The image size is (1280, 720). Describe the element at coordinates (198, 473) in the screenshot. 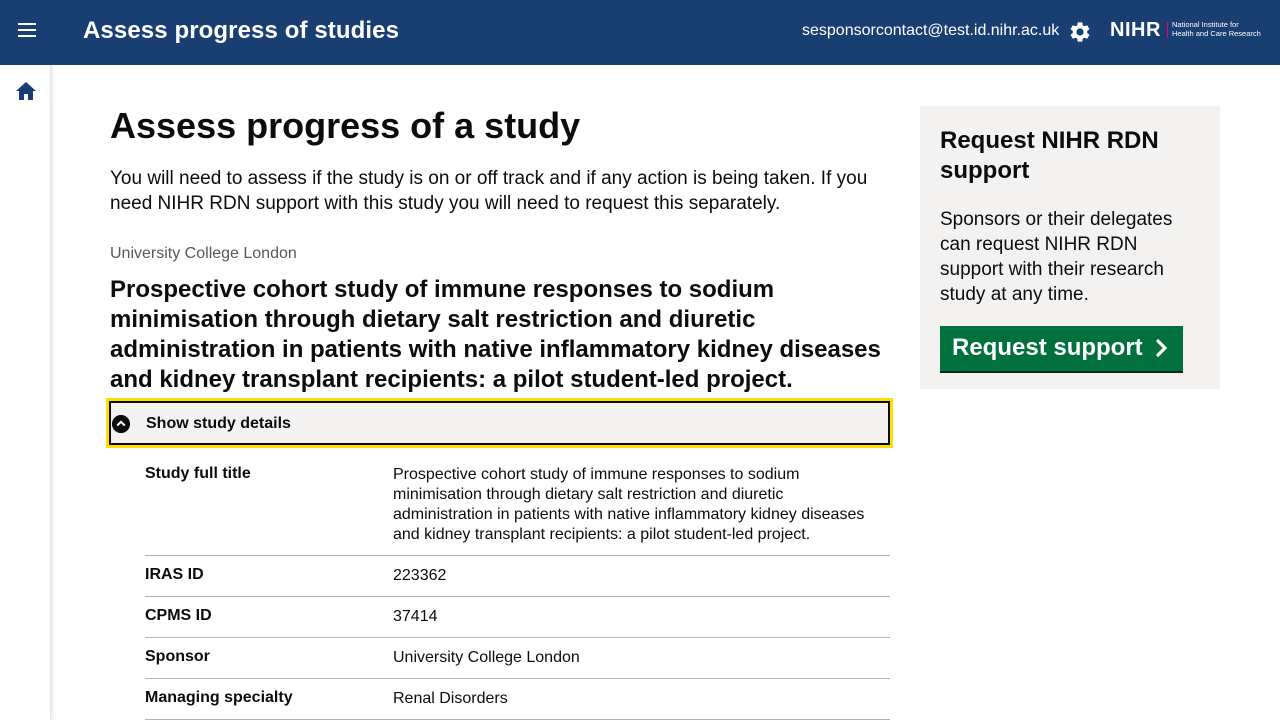

I see `summary-key: Study full title` at that location.